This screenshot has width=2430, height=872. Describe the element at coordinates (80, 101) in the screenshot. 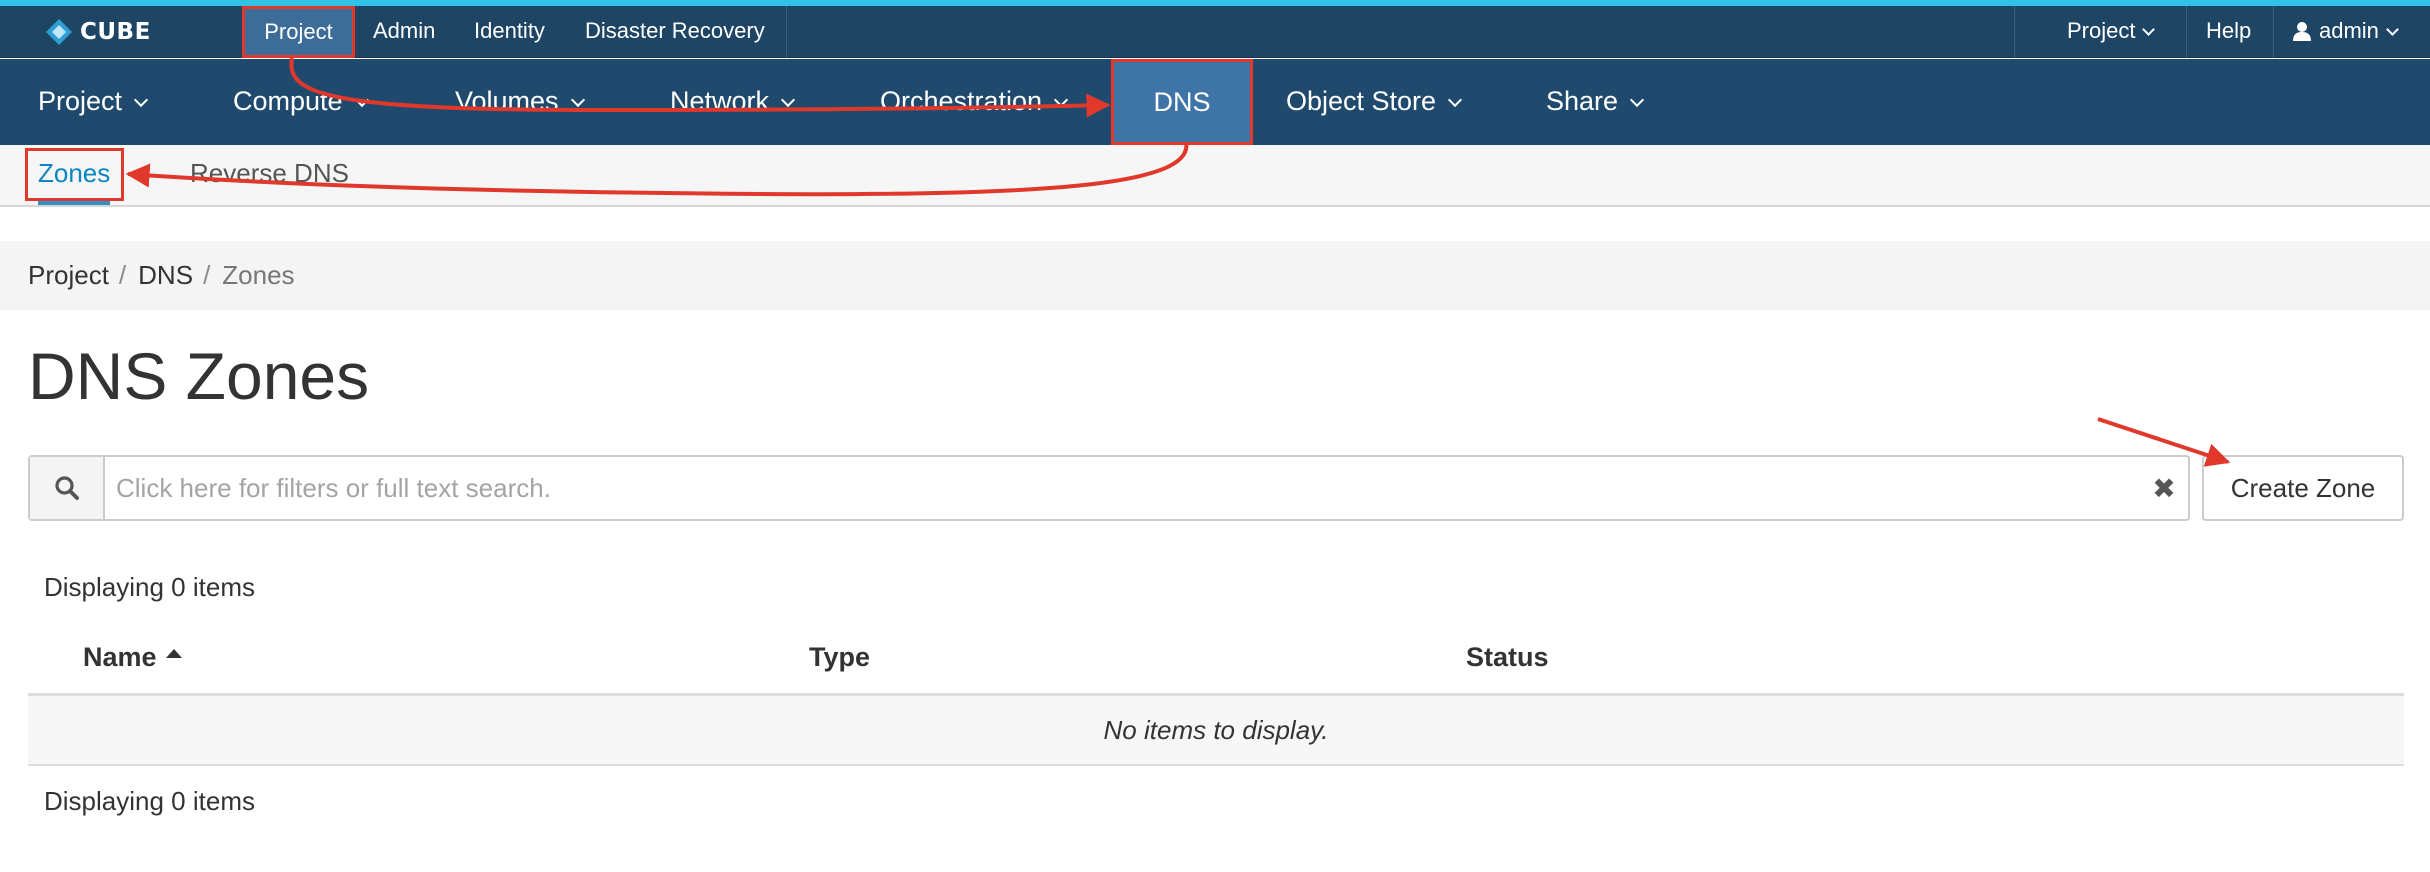

I see `nav-project-label: Project` at that location.